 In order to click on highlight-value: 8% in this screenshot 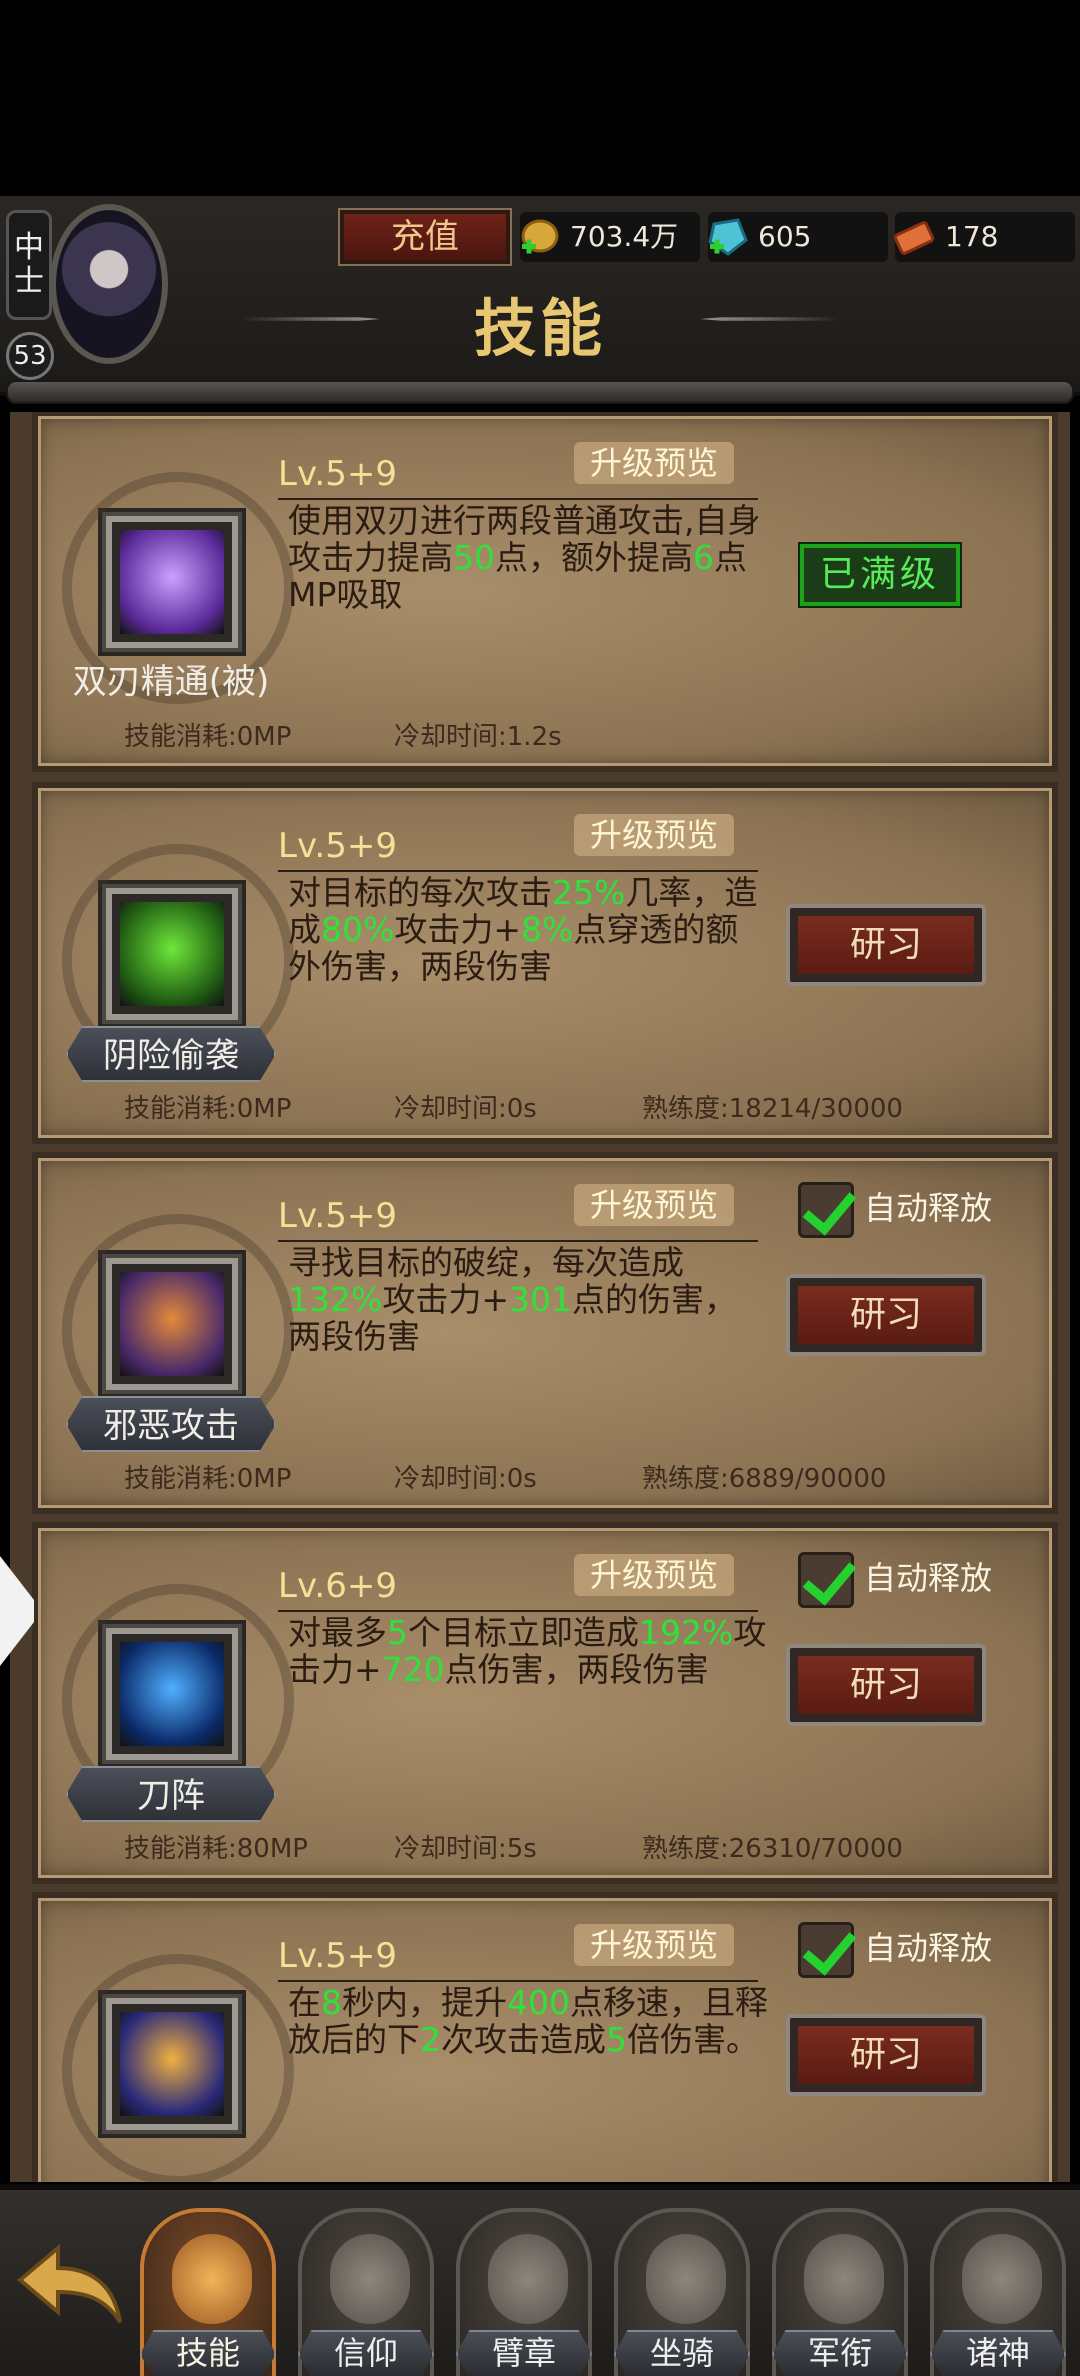, I will do `click(547, 929)`.